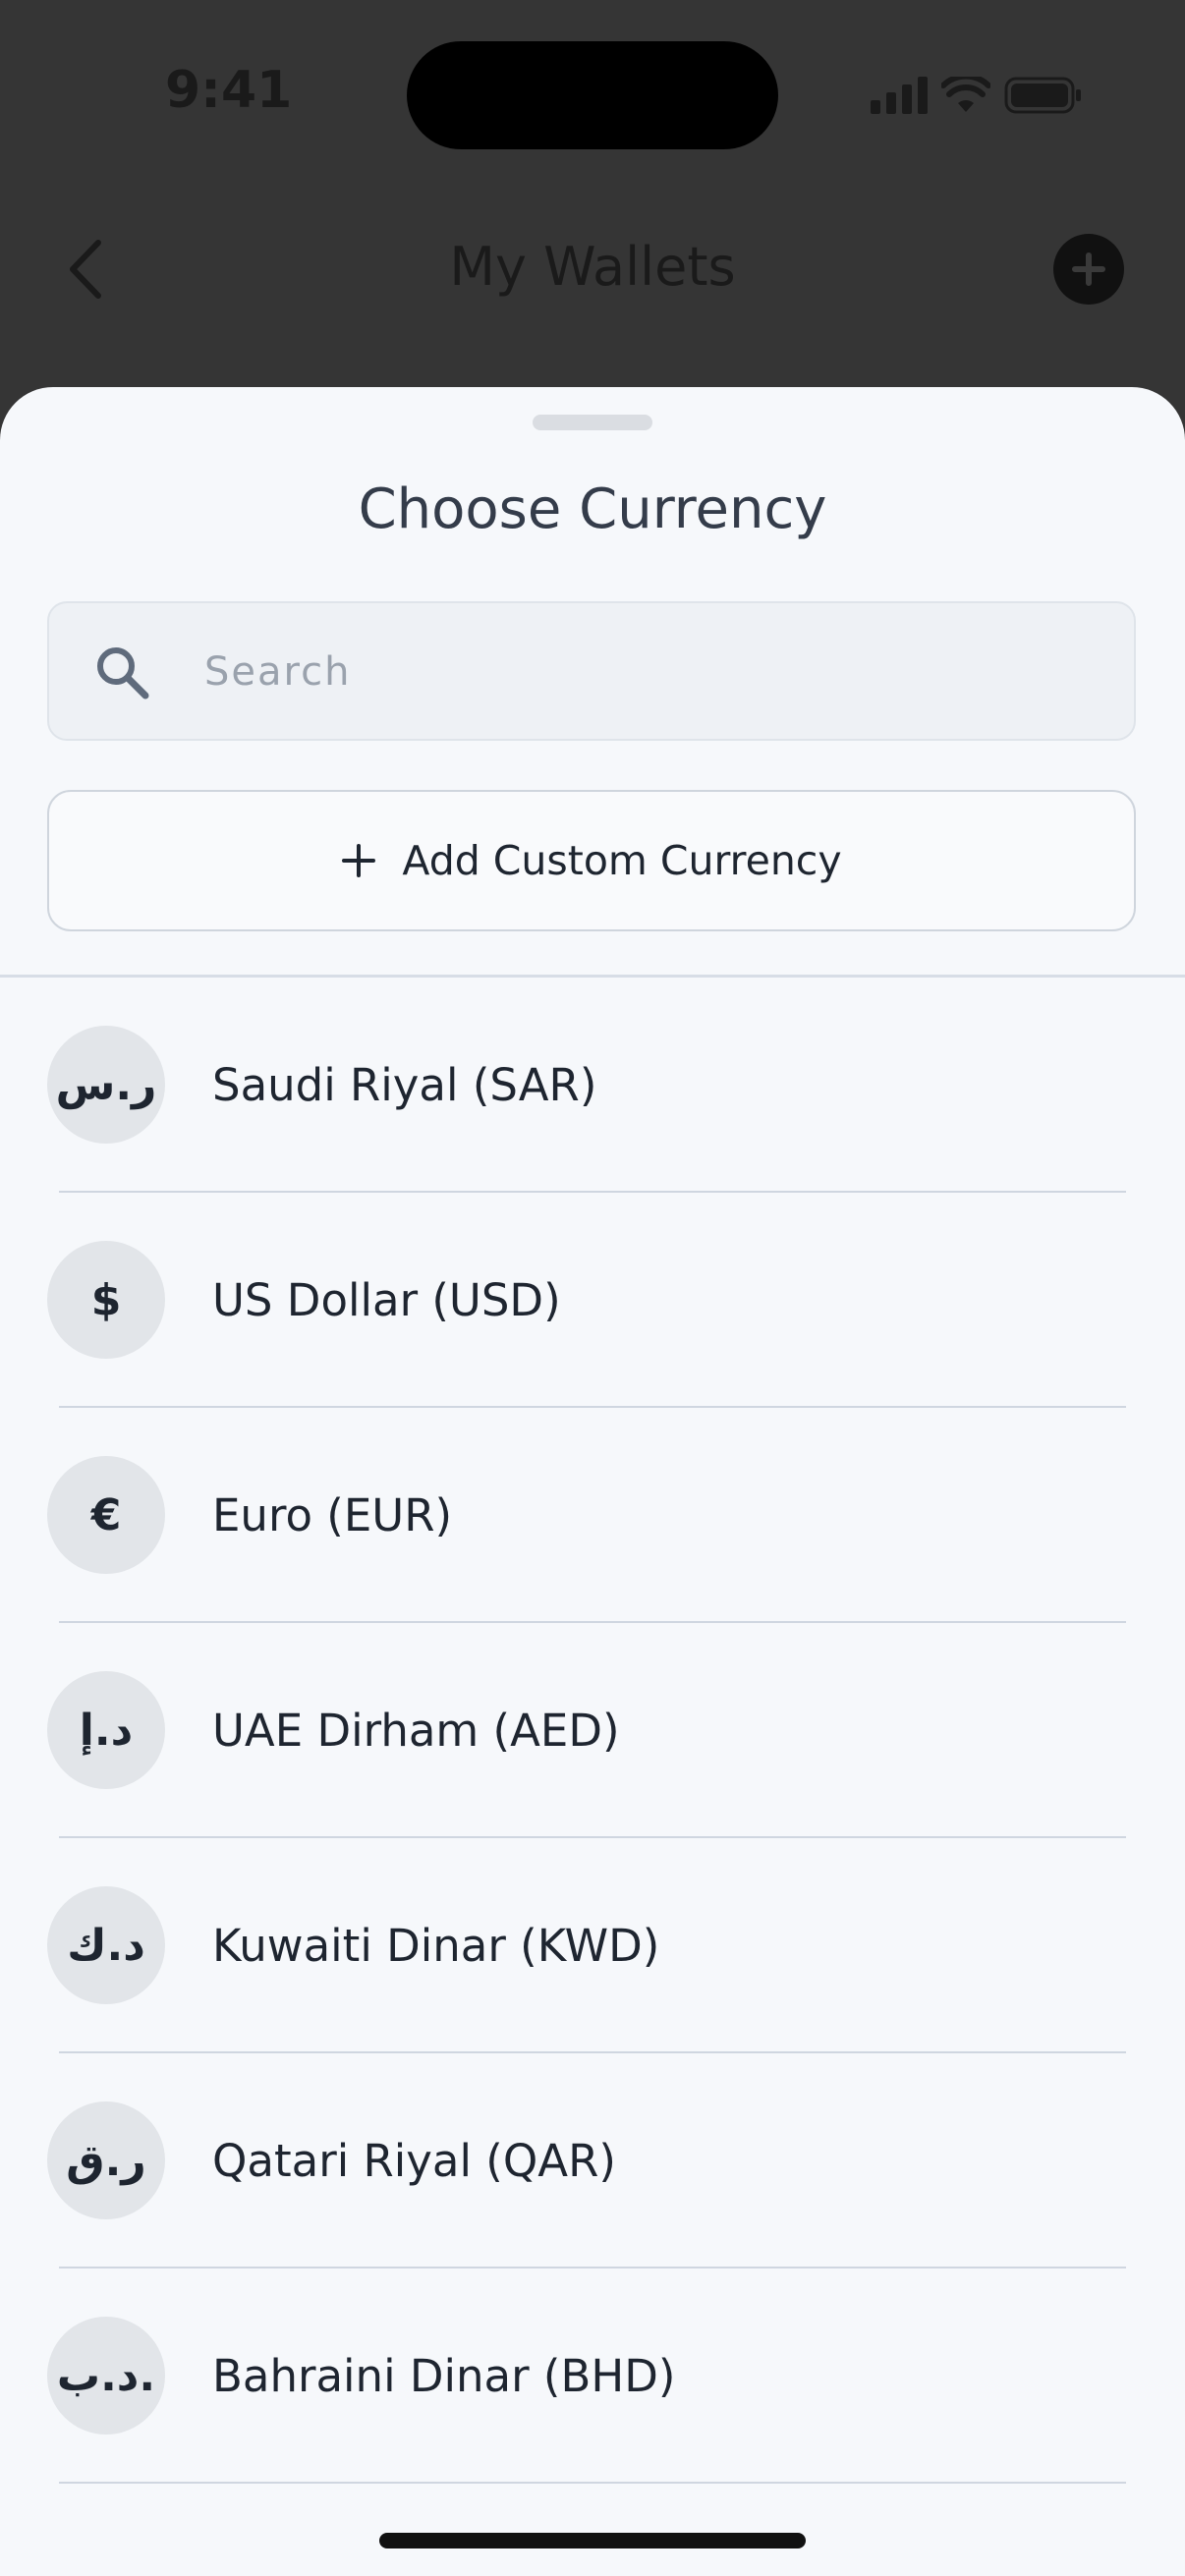 The width and height of the screenshot is (1185, 2576). What do you see at coordinates (386, 1300) in the screenshot?
I see `currency-name: US Dollar (USD)` at bounding box center [386, 1300].